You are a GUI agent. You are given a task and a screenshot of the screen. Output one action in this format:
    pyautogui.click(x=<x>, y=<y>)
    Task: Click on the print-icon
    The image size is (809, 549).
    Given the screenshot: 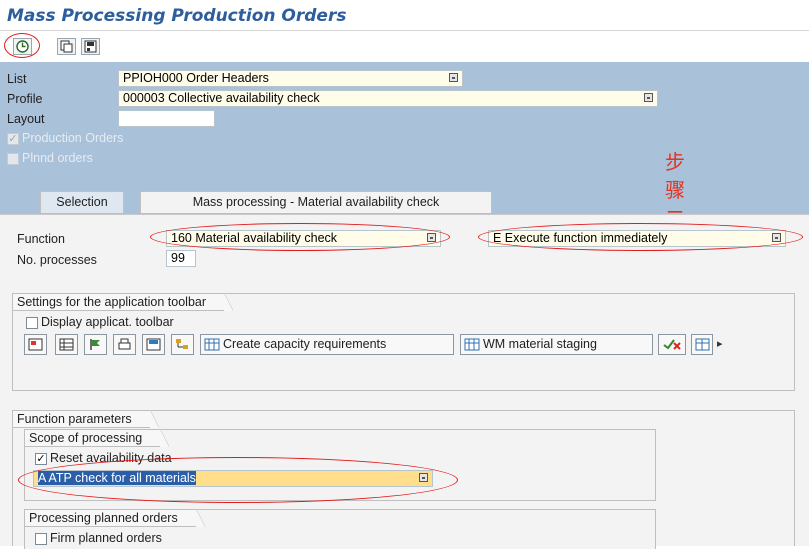 What is the action you would take?
    pyautogui.click(x=124, y=344)
    